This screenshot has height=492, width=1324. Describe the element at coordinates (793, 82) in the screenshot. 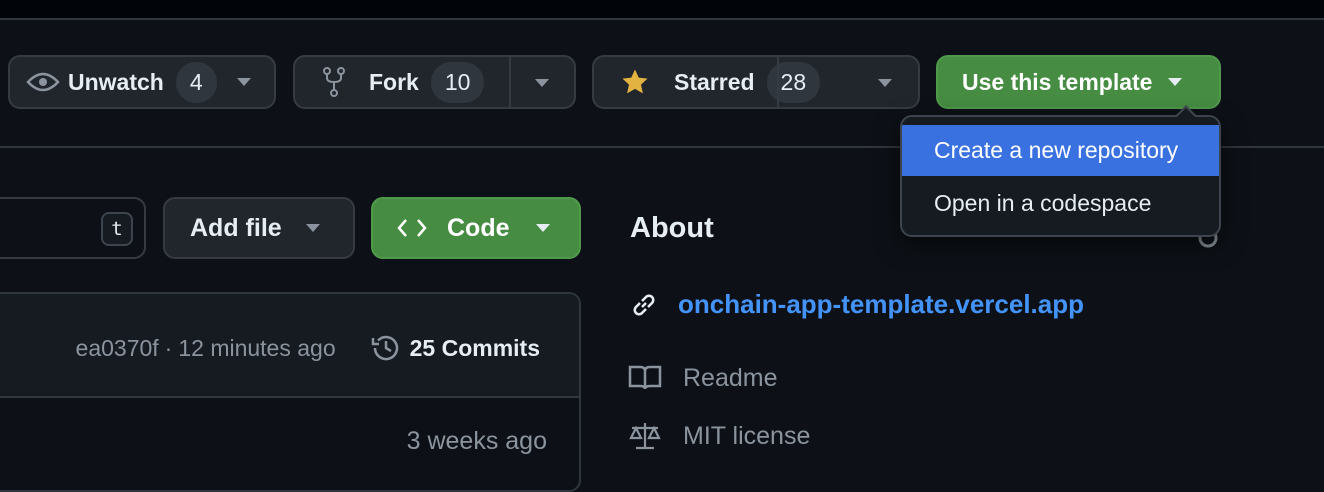

I see `star-count: 28` at that location.